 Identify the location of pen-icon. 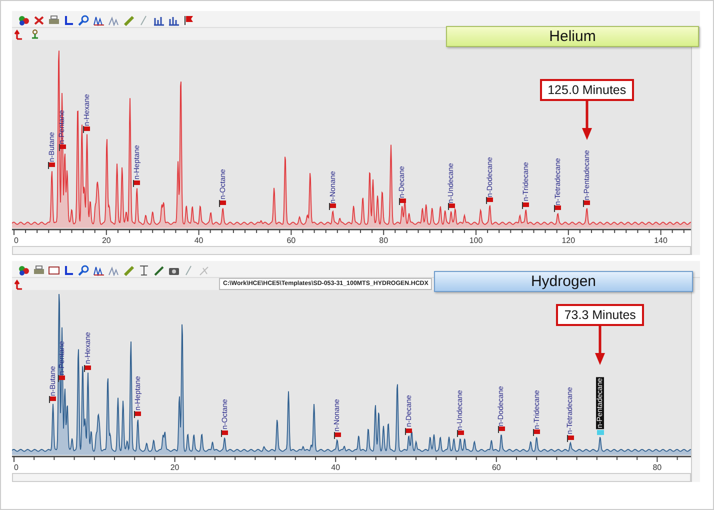
(159, 270).